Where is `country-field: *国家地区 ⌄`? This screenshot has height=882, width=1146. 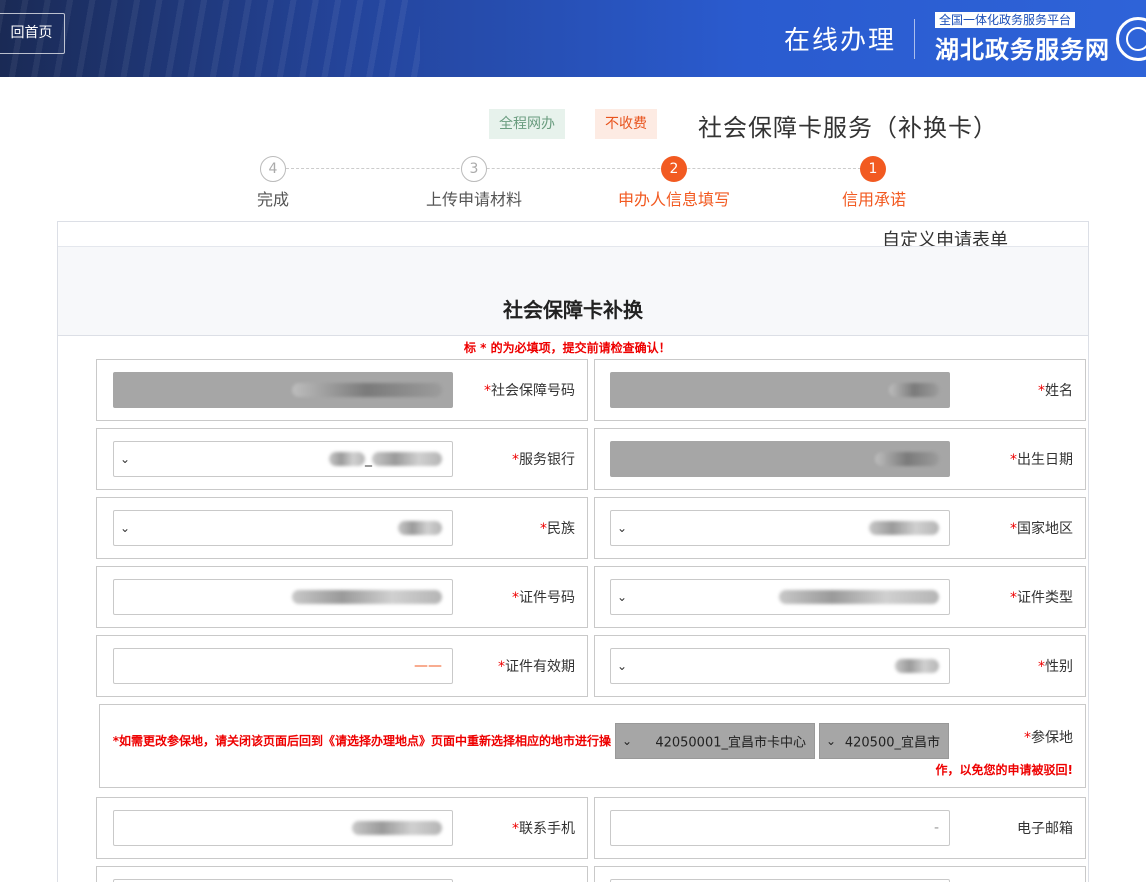
country-field: *国家地区 ⌄ is located at coordinates (840, 528).